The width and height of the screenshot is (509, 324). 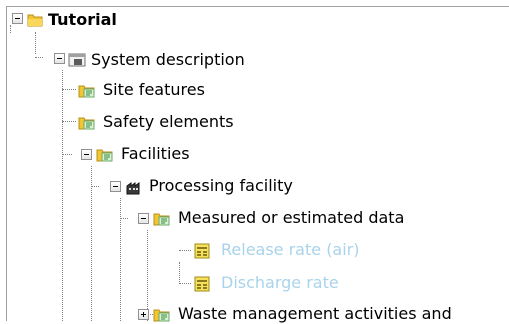 I want to click on node-label: Release rate (air), so click(x=290, y=249).